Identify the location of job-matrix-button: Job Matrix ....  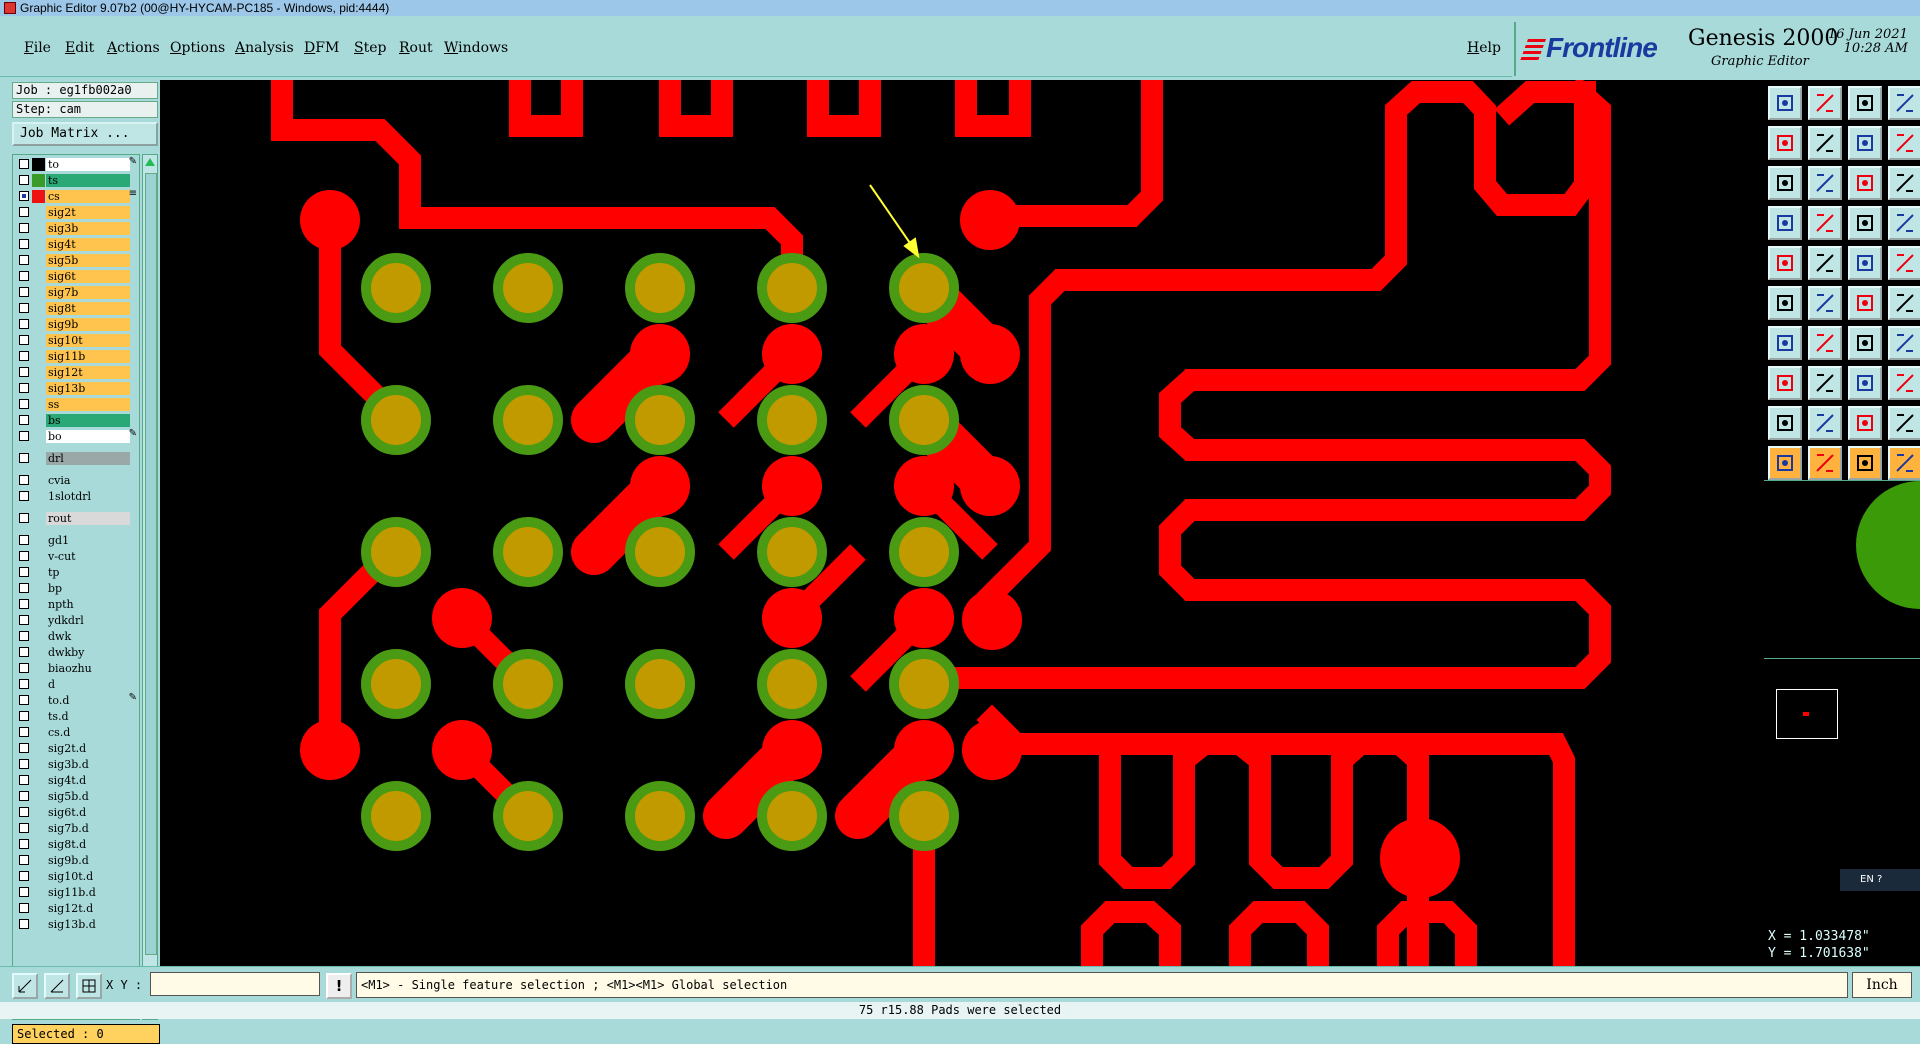
(85, 134).